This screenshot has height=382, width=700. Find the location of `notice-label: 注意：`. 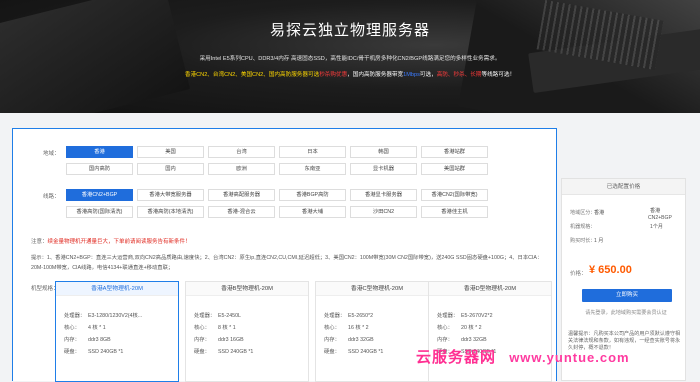

notice-label: 注意： is located at coordinates (39, 242).